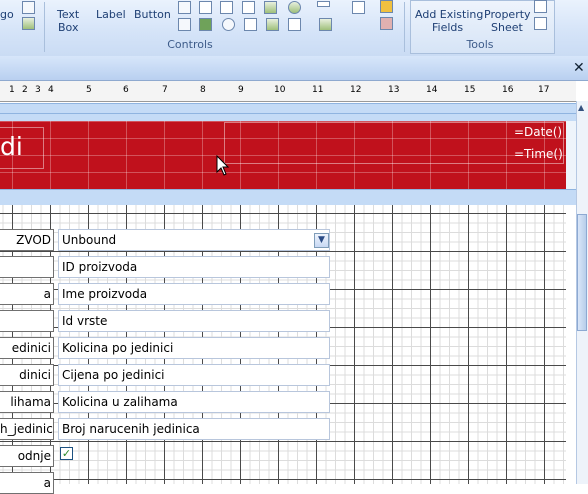 This screenshot has width=588, height=494. I want to click on header-margin, so click(571, 155).